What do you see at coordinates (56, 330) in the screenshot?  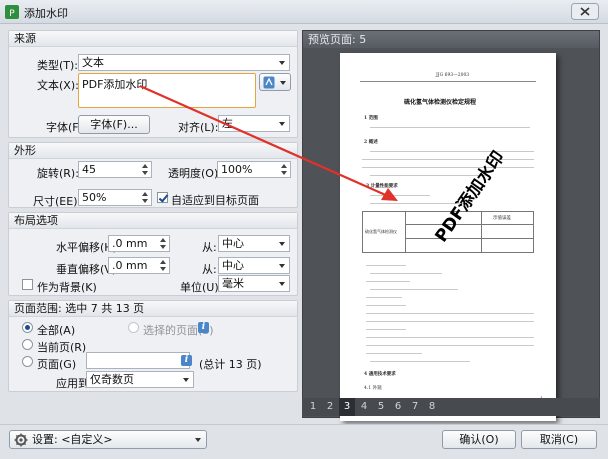 I see `all-pages-label: 全部(A)` at bounding box center [56, 330].